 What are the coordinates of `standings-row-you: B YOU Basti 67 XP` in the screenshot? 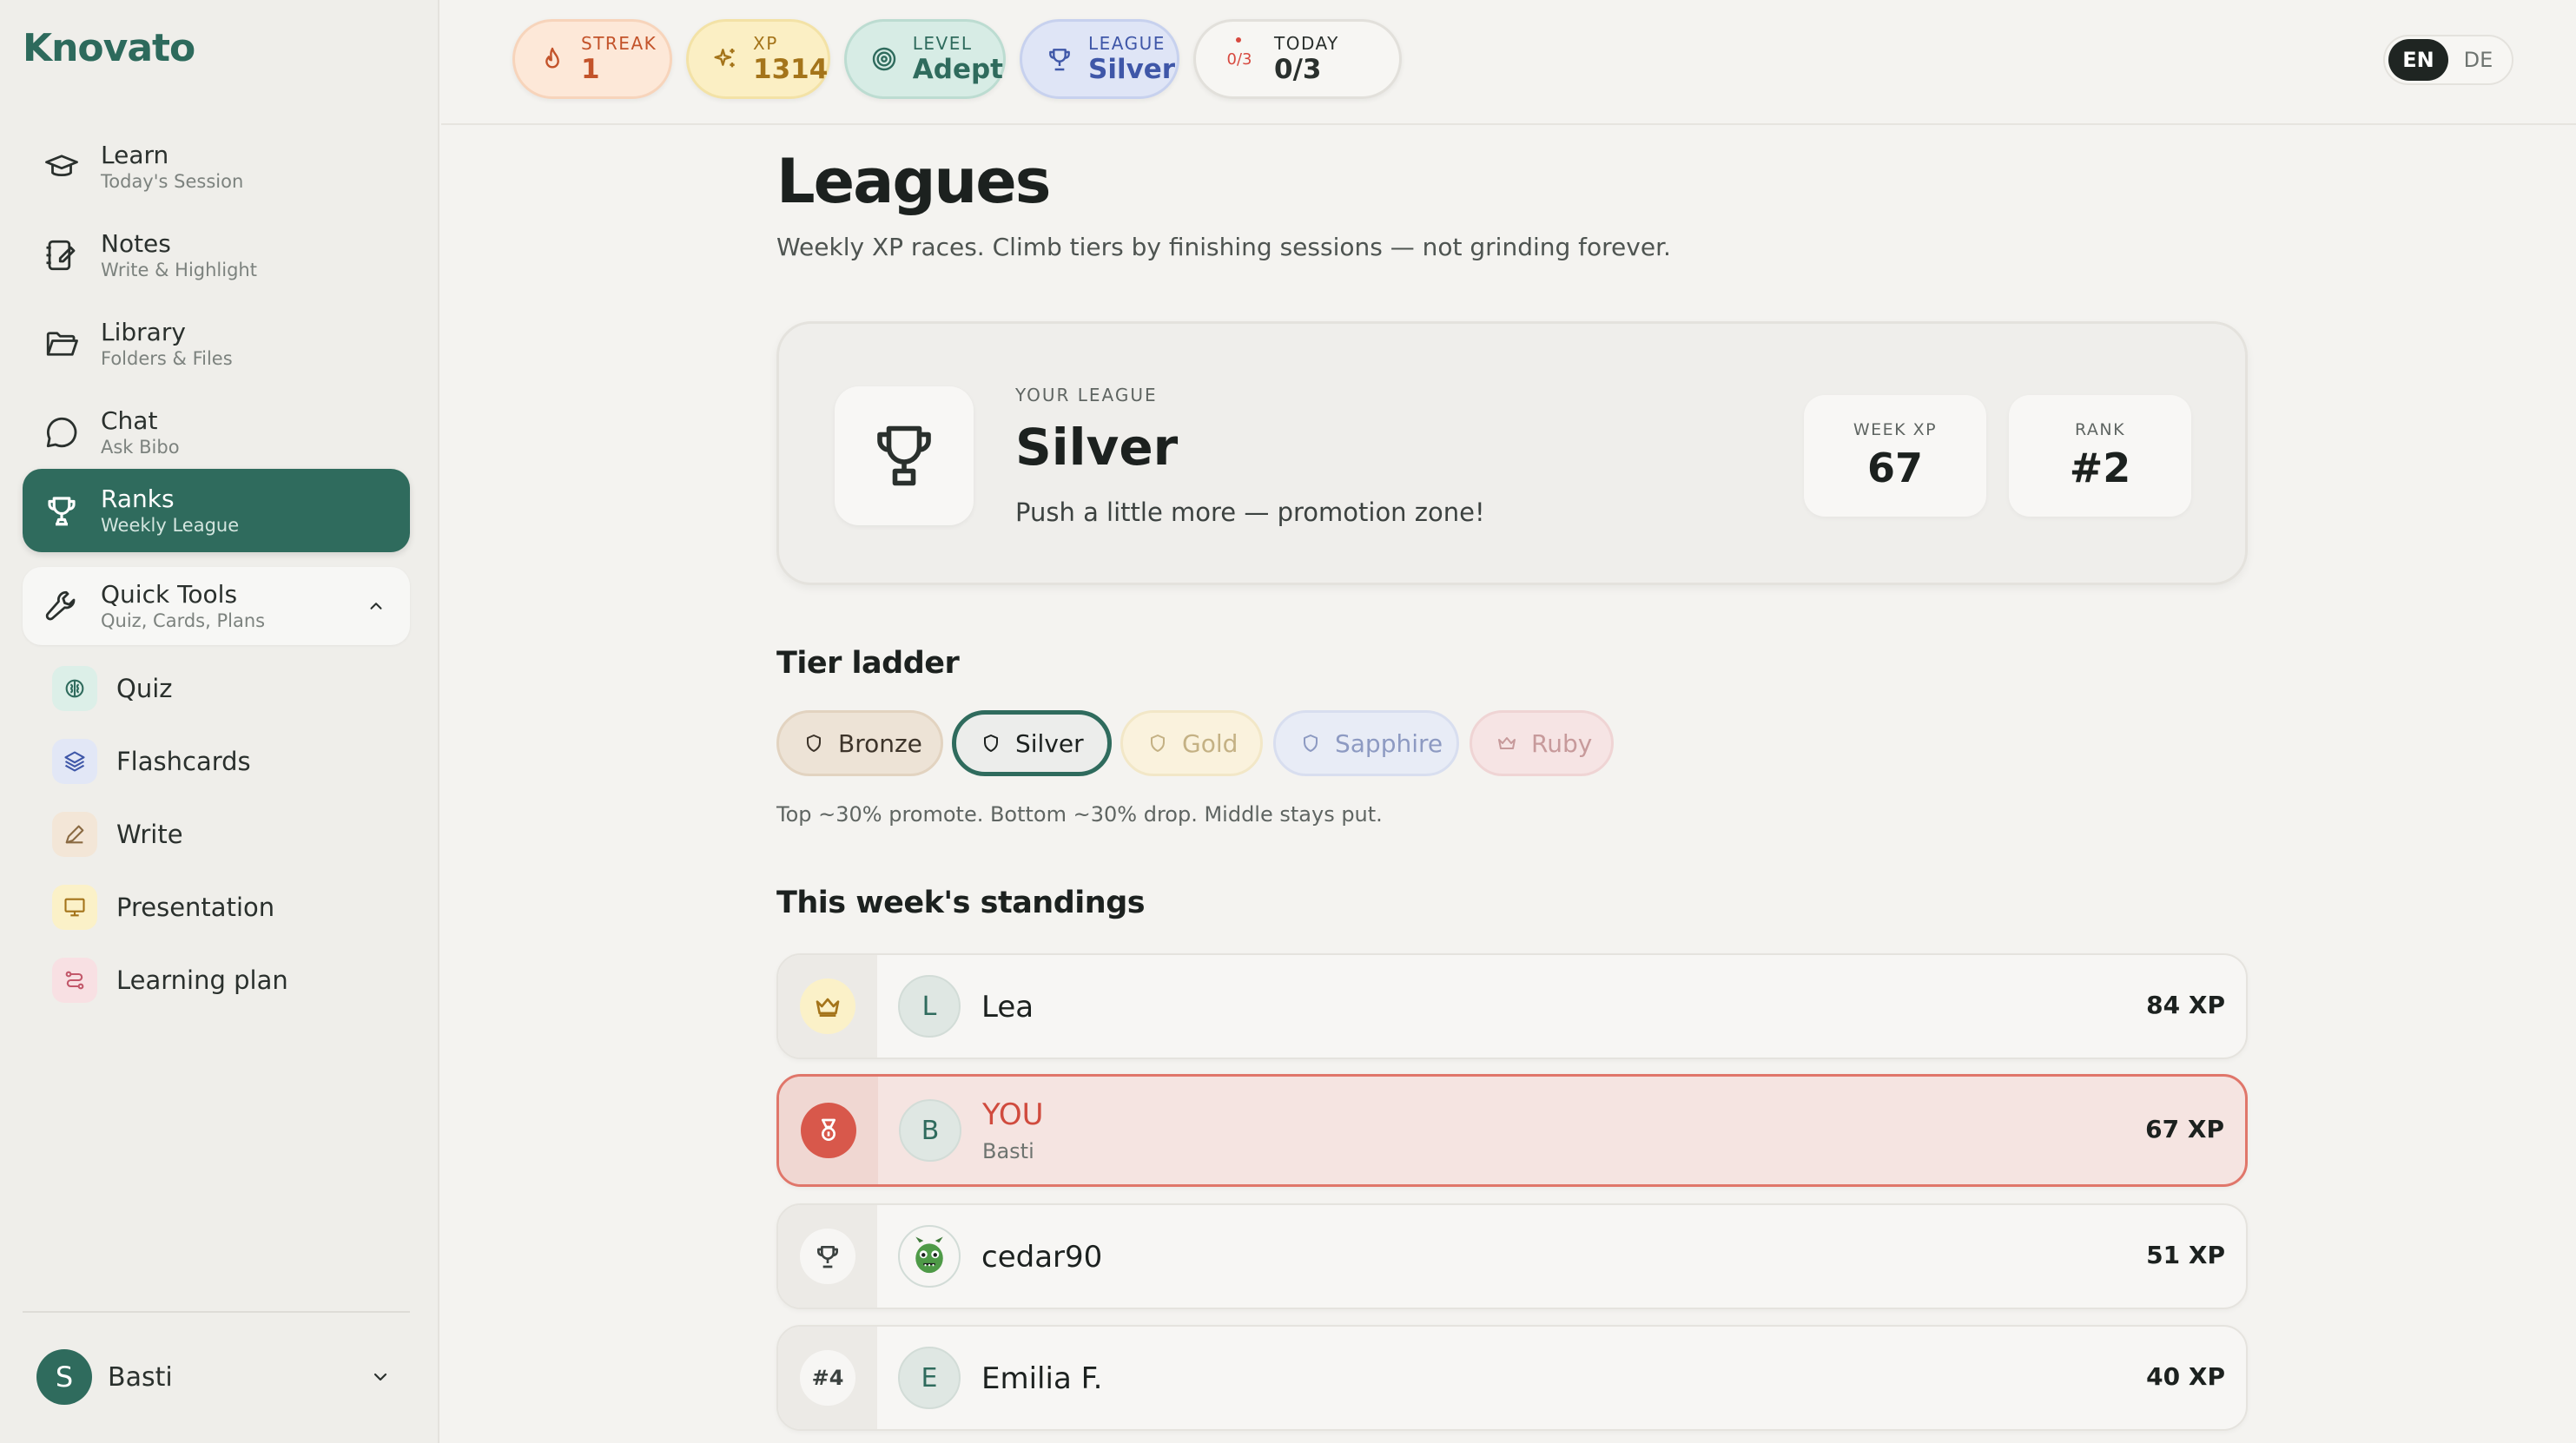 It's located at (1512, 1130).